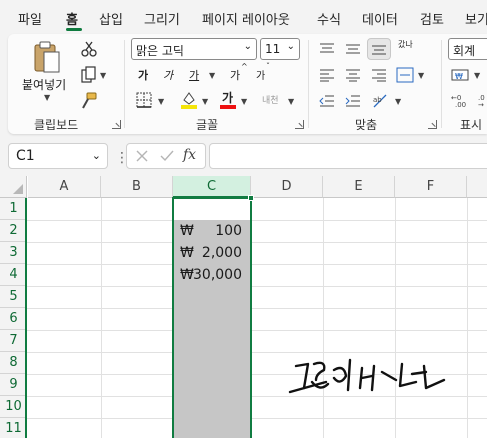 The image size is (487, 438). I want to click on paste-dropdown-icon: ▼, so click(47, 97).